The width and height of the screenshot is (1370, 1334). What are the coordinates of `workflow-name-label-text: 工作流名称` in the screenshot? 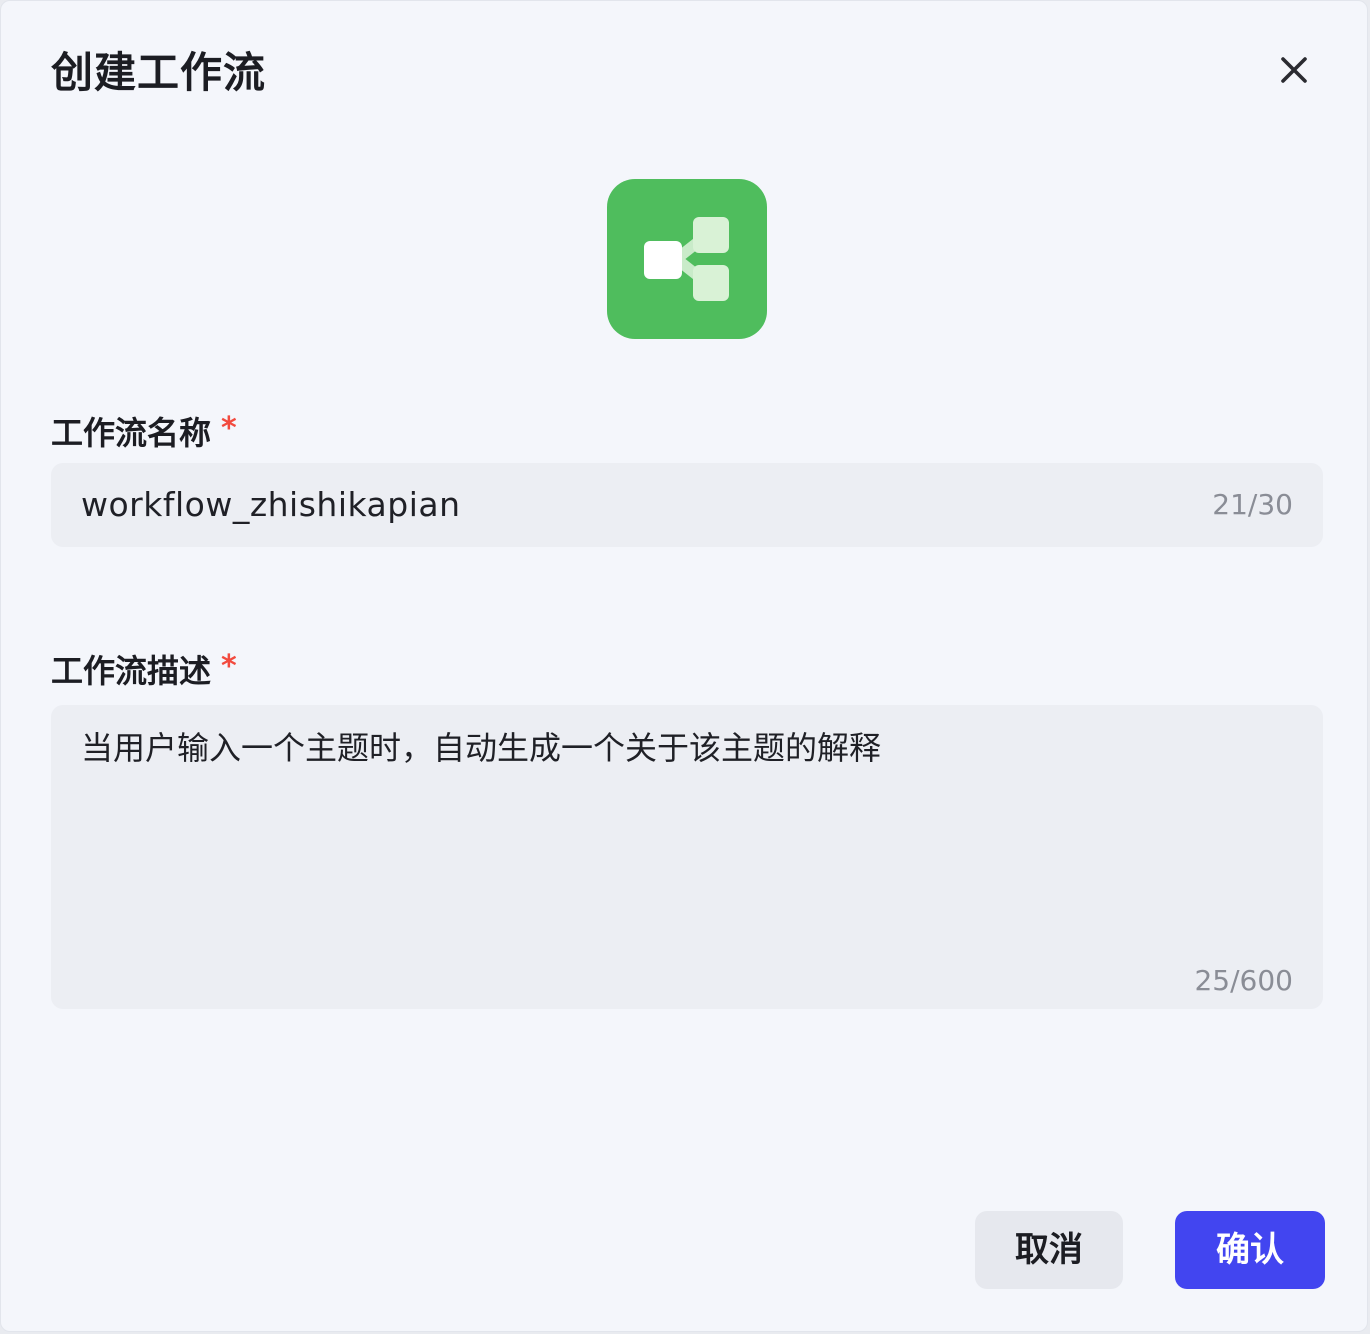 It's located at (131, 433).